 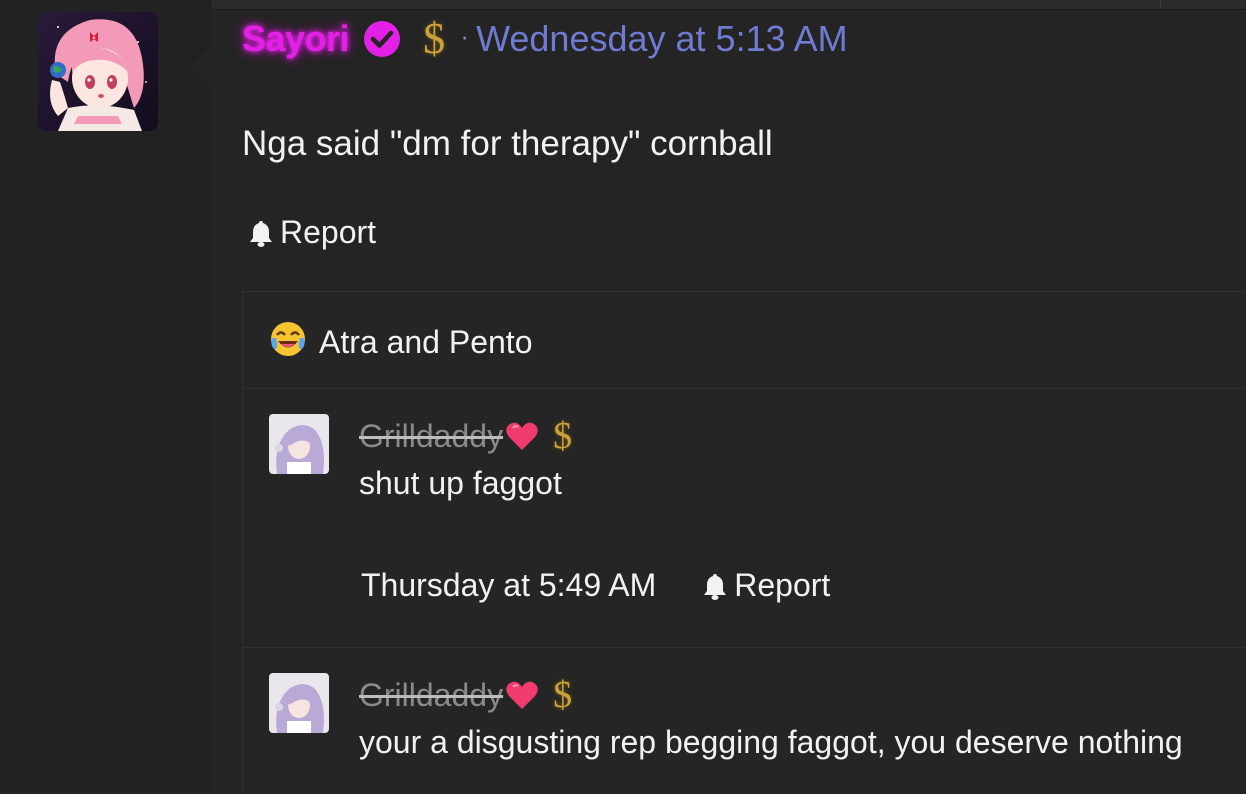 I want to click on post-timestamp: Wednesday at 5:13 AM, so click(x=662, y=39).